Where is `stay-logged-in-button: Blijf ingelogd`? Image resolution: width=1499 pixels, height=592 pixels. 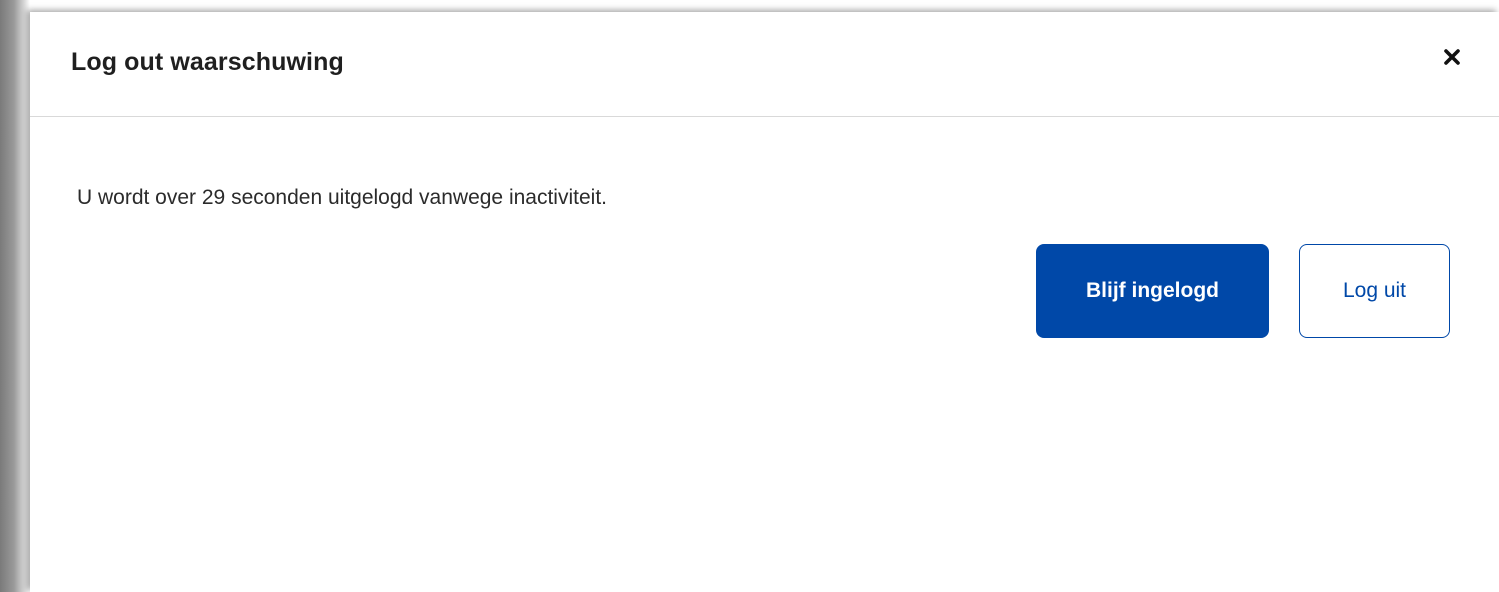
stay-logged-in-button: Blijf ingelogd is located at coordinates (1152, 291).